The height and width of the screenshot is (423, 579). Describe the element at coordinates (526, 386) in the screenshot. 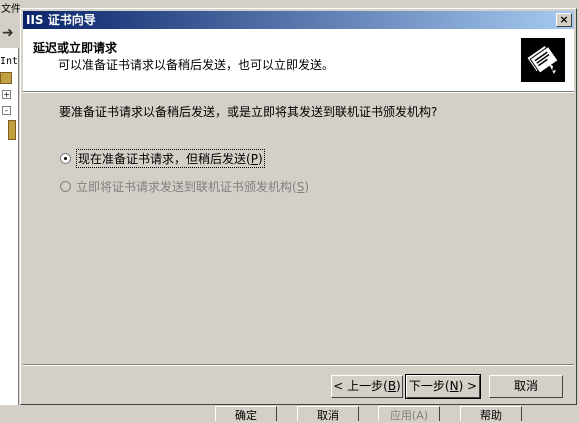

I see `cancel-button: 取消` at that location.